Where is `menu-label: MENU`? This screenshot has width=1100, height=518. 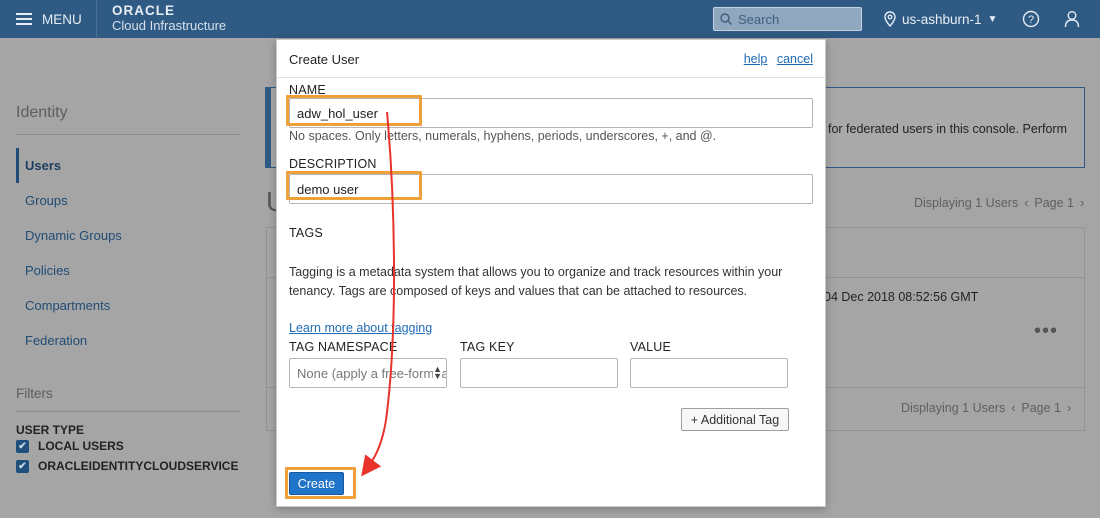 menu-label: MENU is located at coordinates (62, 19).